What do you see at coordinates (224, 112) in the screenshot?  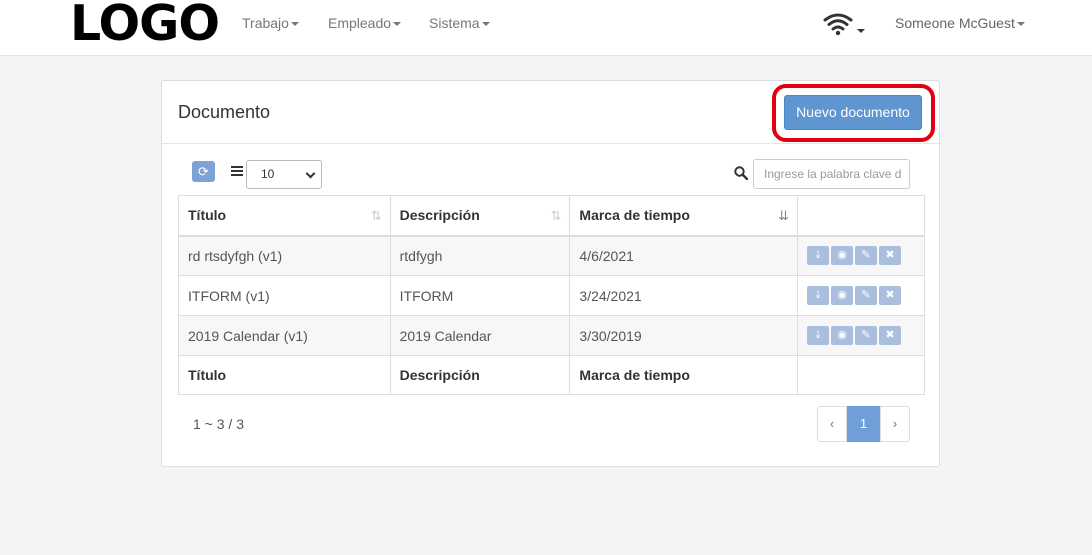 I see `panel-title: Documento` at bounding box center [224, 112].